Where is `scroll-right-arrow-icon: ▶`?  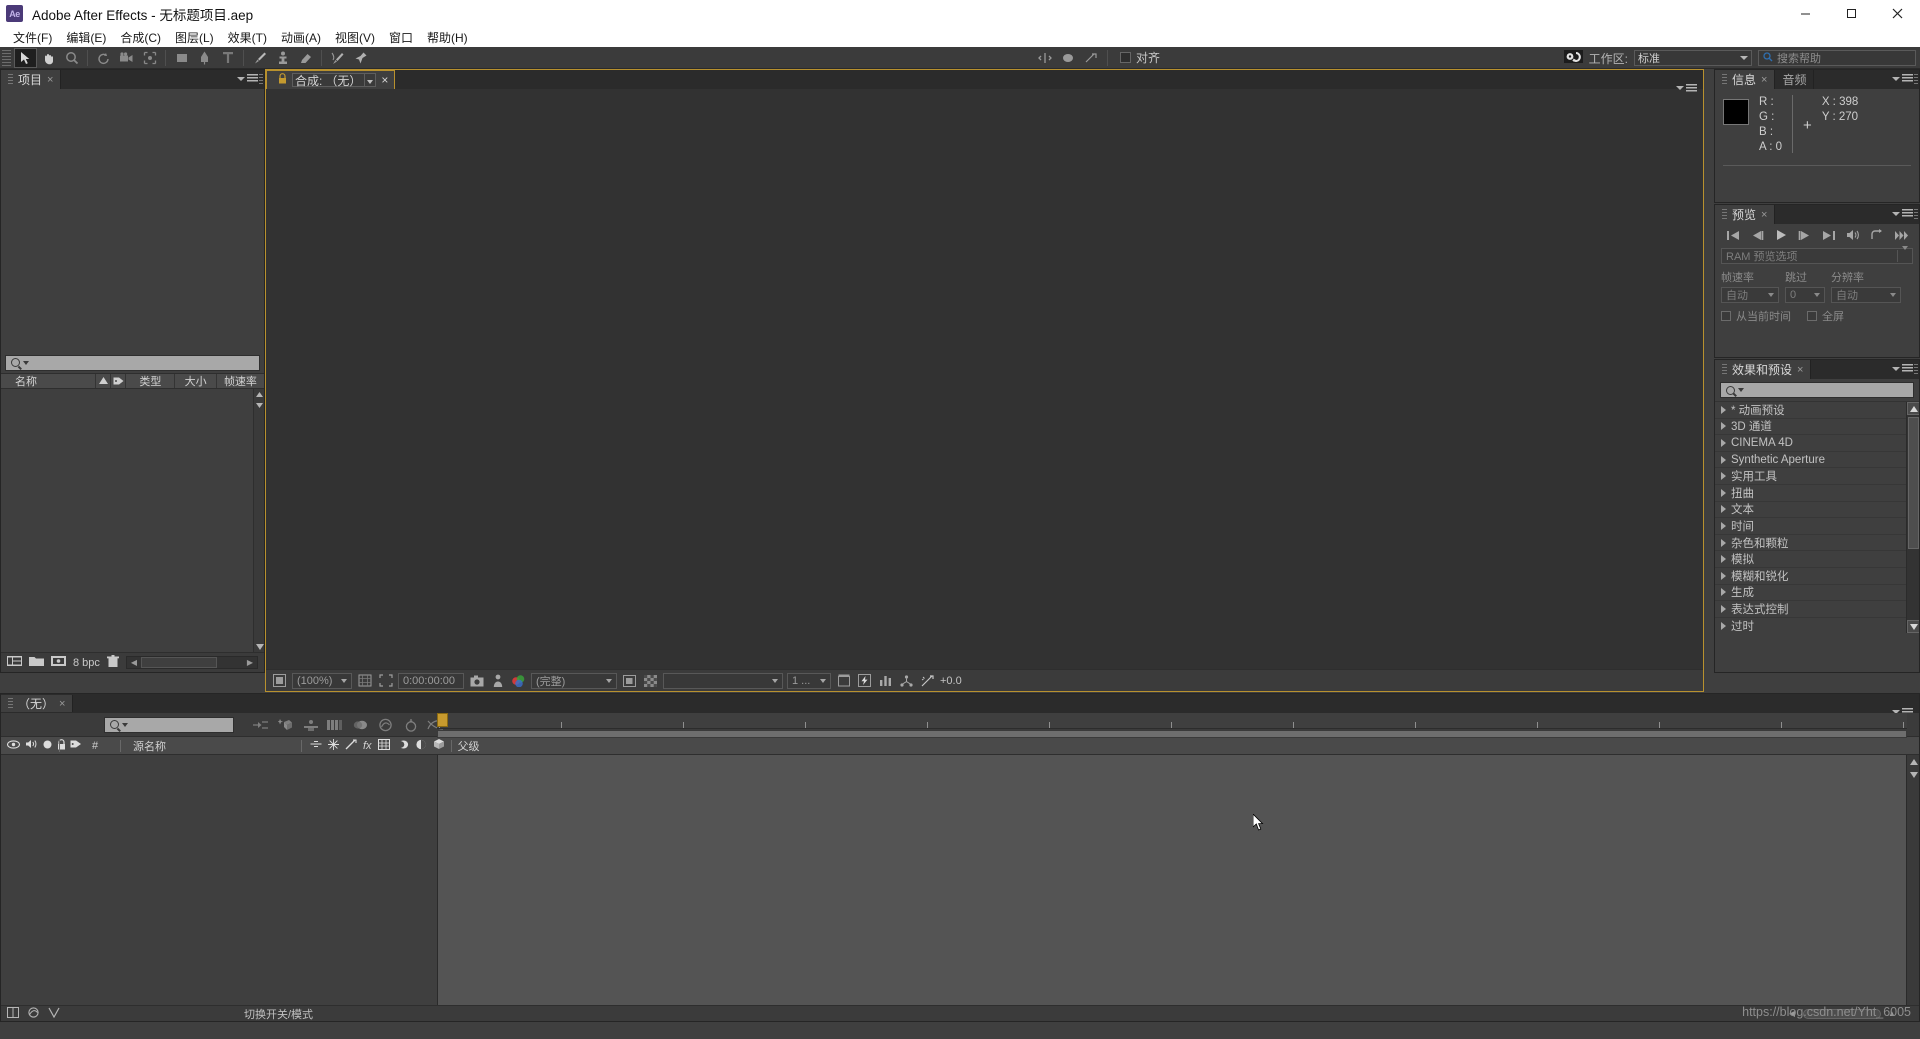
scroll-right-arrow-icon: ▶ is located at coordinates (250, 662).